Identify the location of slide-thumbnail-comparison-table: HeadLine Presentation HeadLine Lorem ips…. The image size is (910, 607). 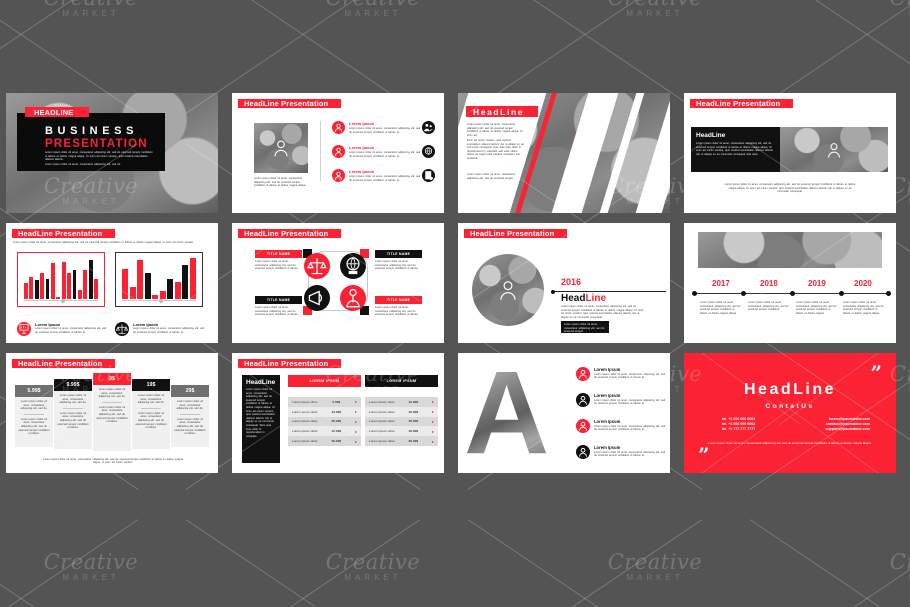
(338, 413).